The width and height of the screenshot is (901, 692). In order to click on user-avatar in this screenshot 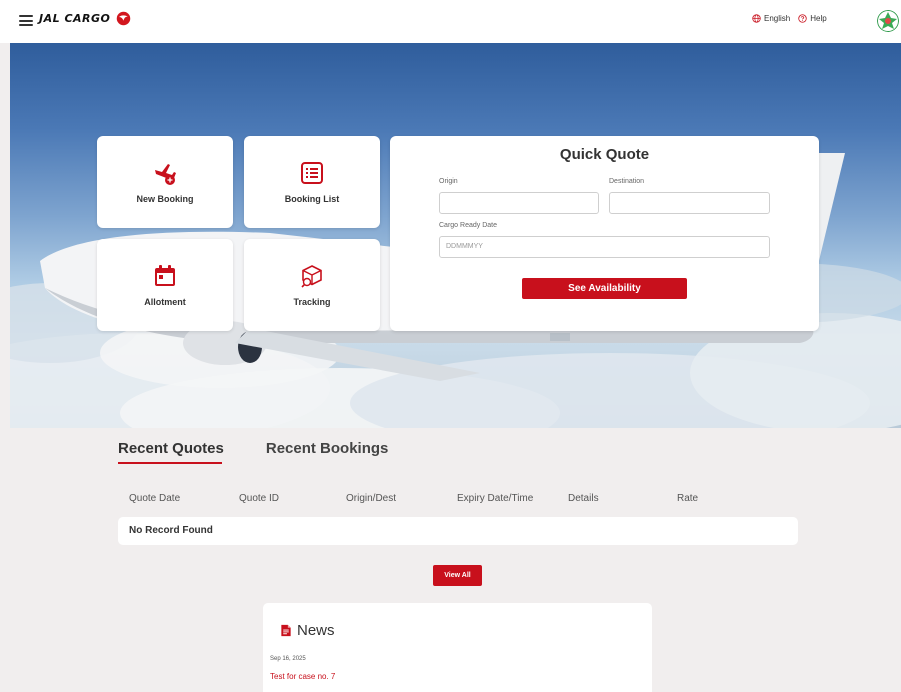, I will do `click(888, 21)`.